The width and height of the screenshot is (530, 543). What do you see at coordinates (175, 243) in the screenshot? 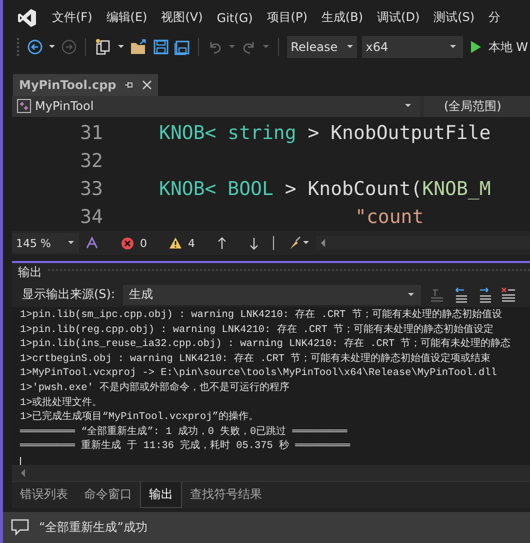
I see `warning-icon` at bounding box center [175, 243].